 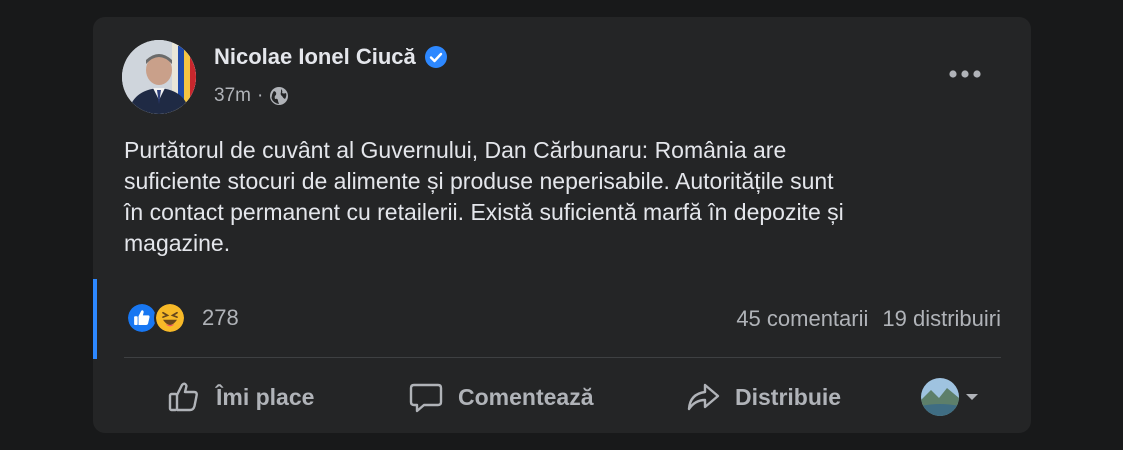 I want to click on more-dots-icon, so click(x=965, y=74).